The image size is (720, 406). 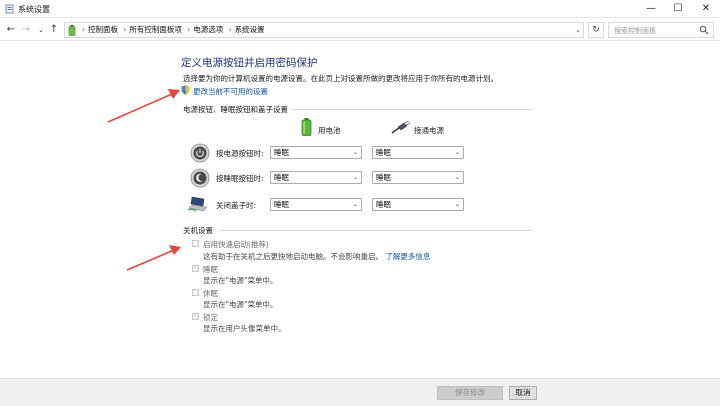 I want to click on laptop-lid-icon, so click(x=198, y=204).